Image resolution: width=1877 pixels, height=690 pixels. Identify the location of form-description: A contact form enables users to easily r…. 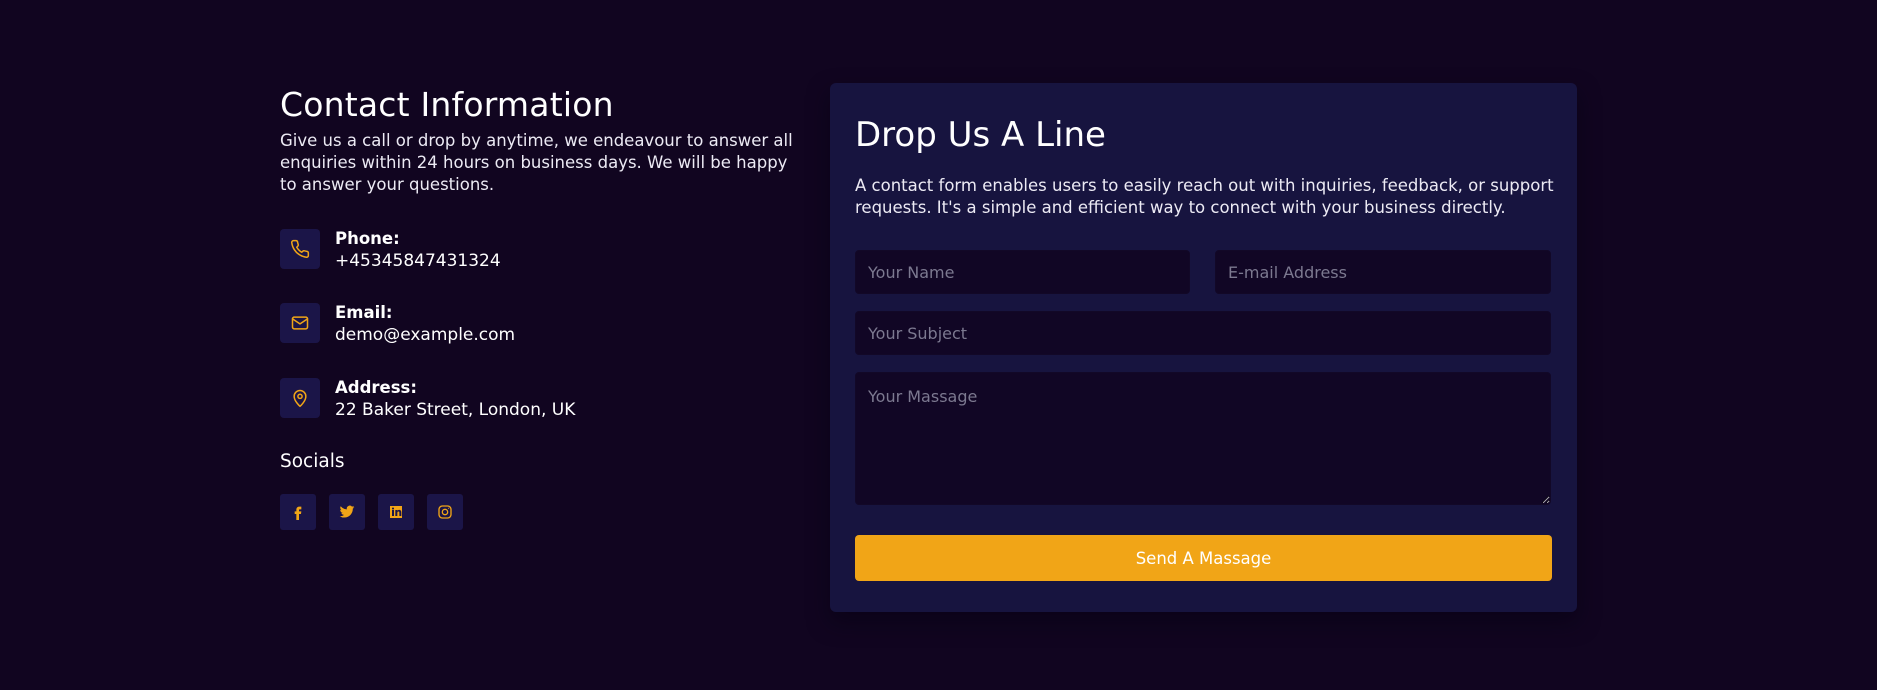
(1204, 196).